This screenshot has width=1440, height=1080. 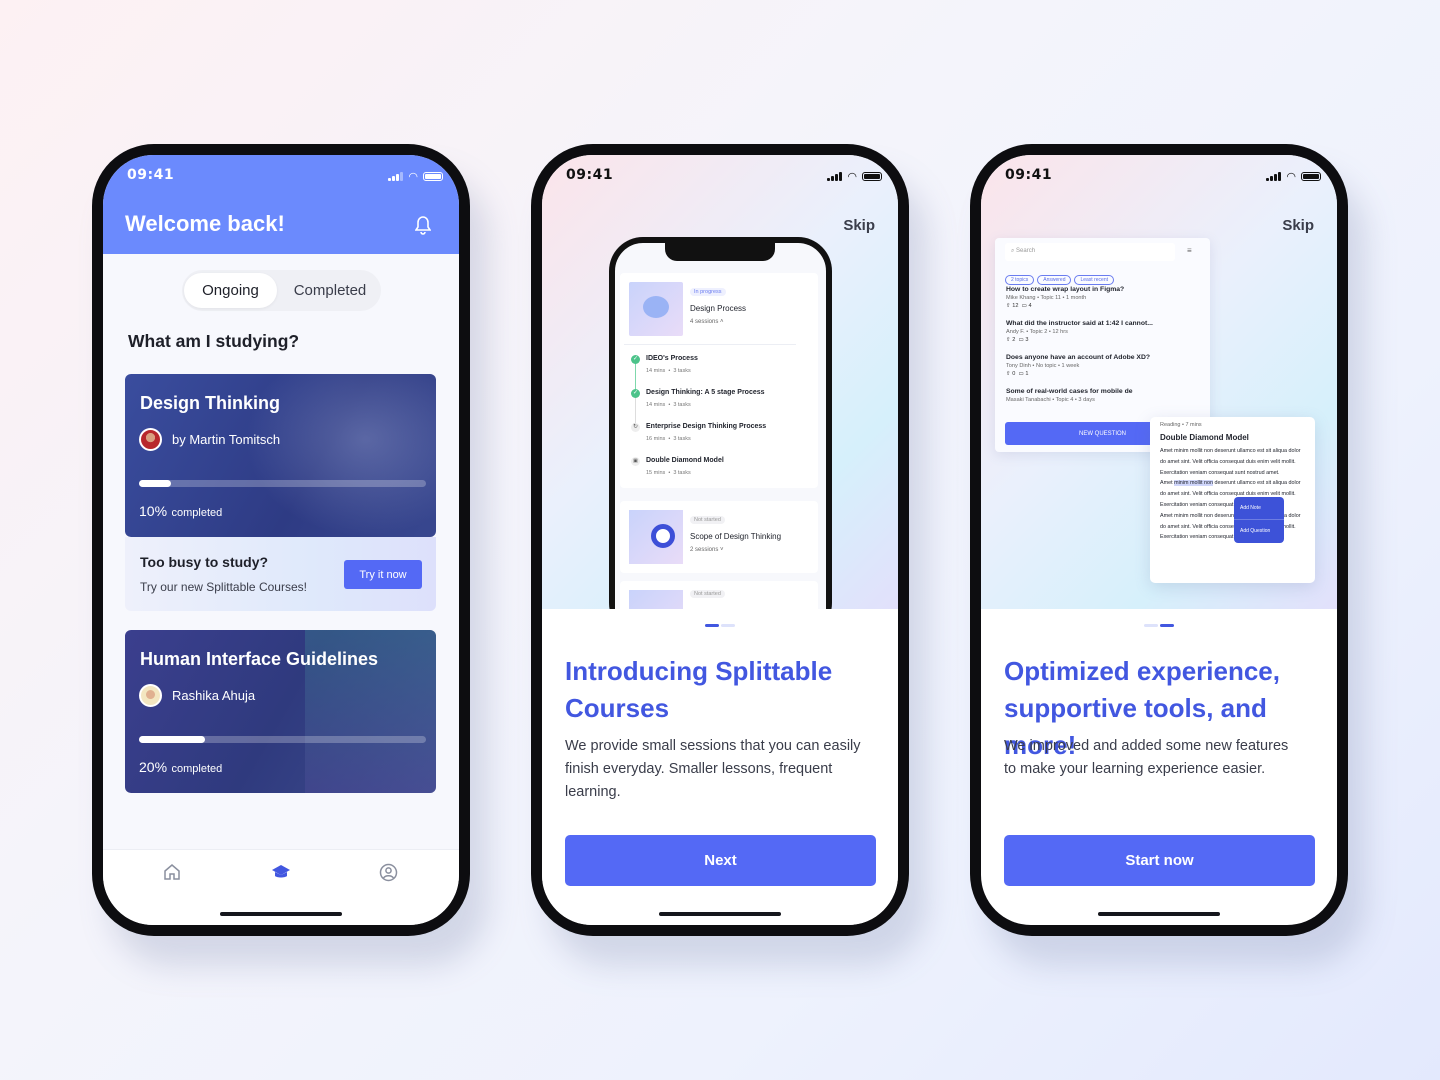 I want to click on try-it-now-button: Try it now, so click(x=383, y=574).